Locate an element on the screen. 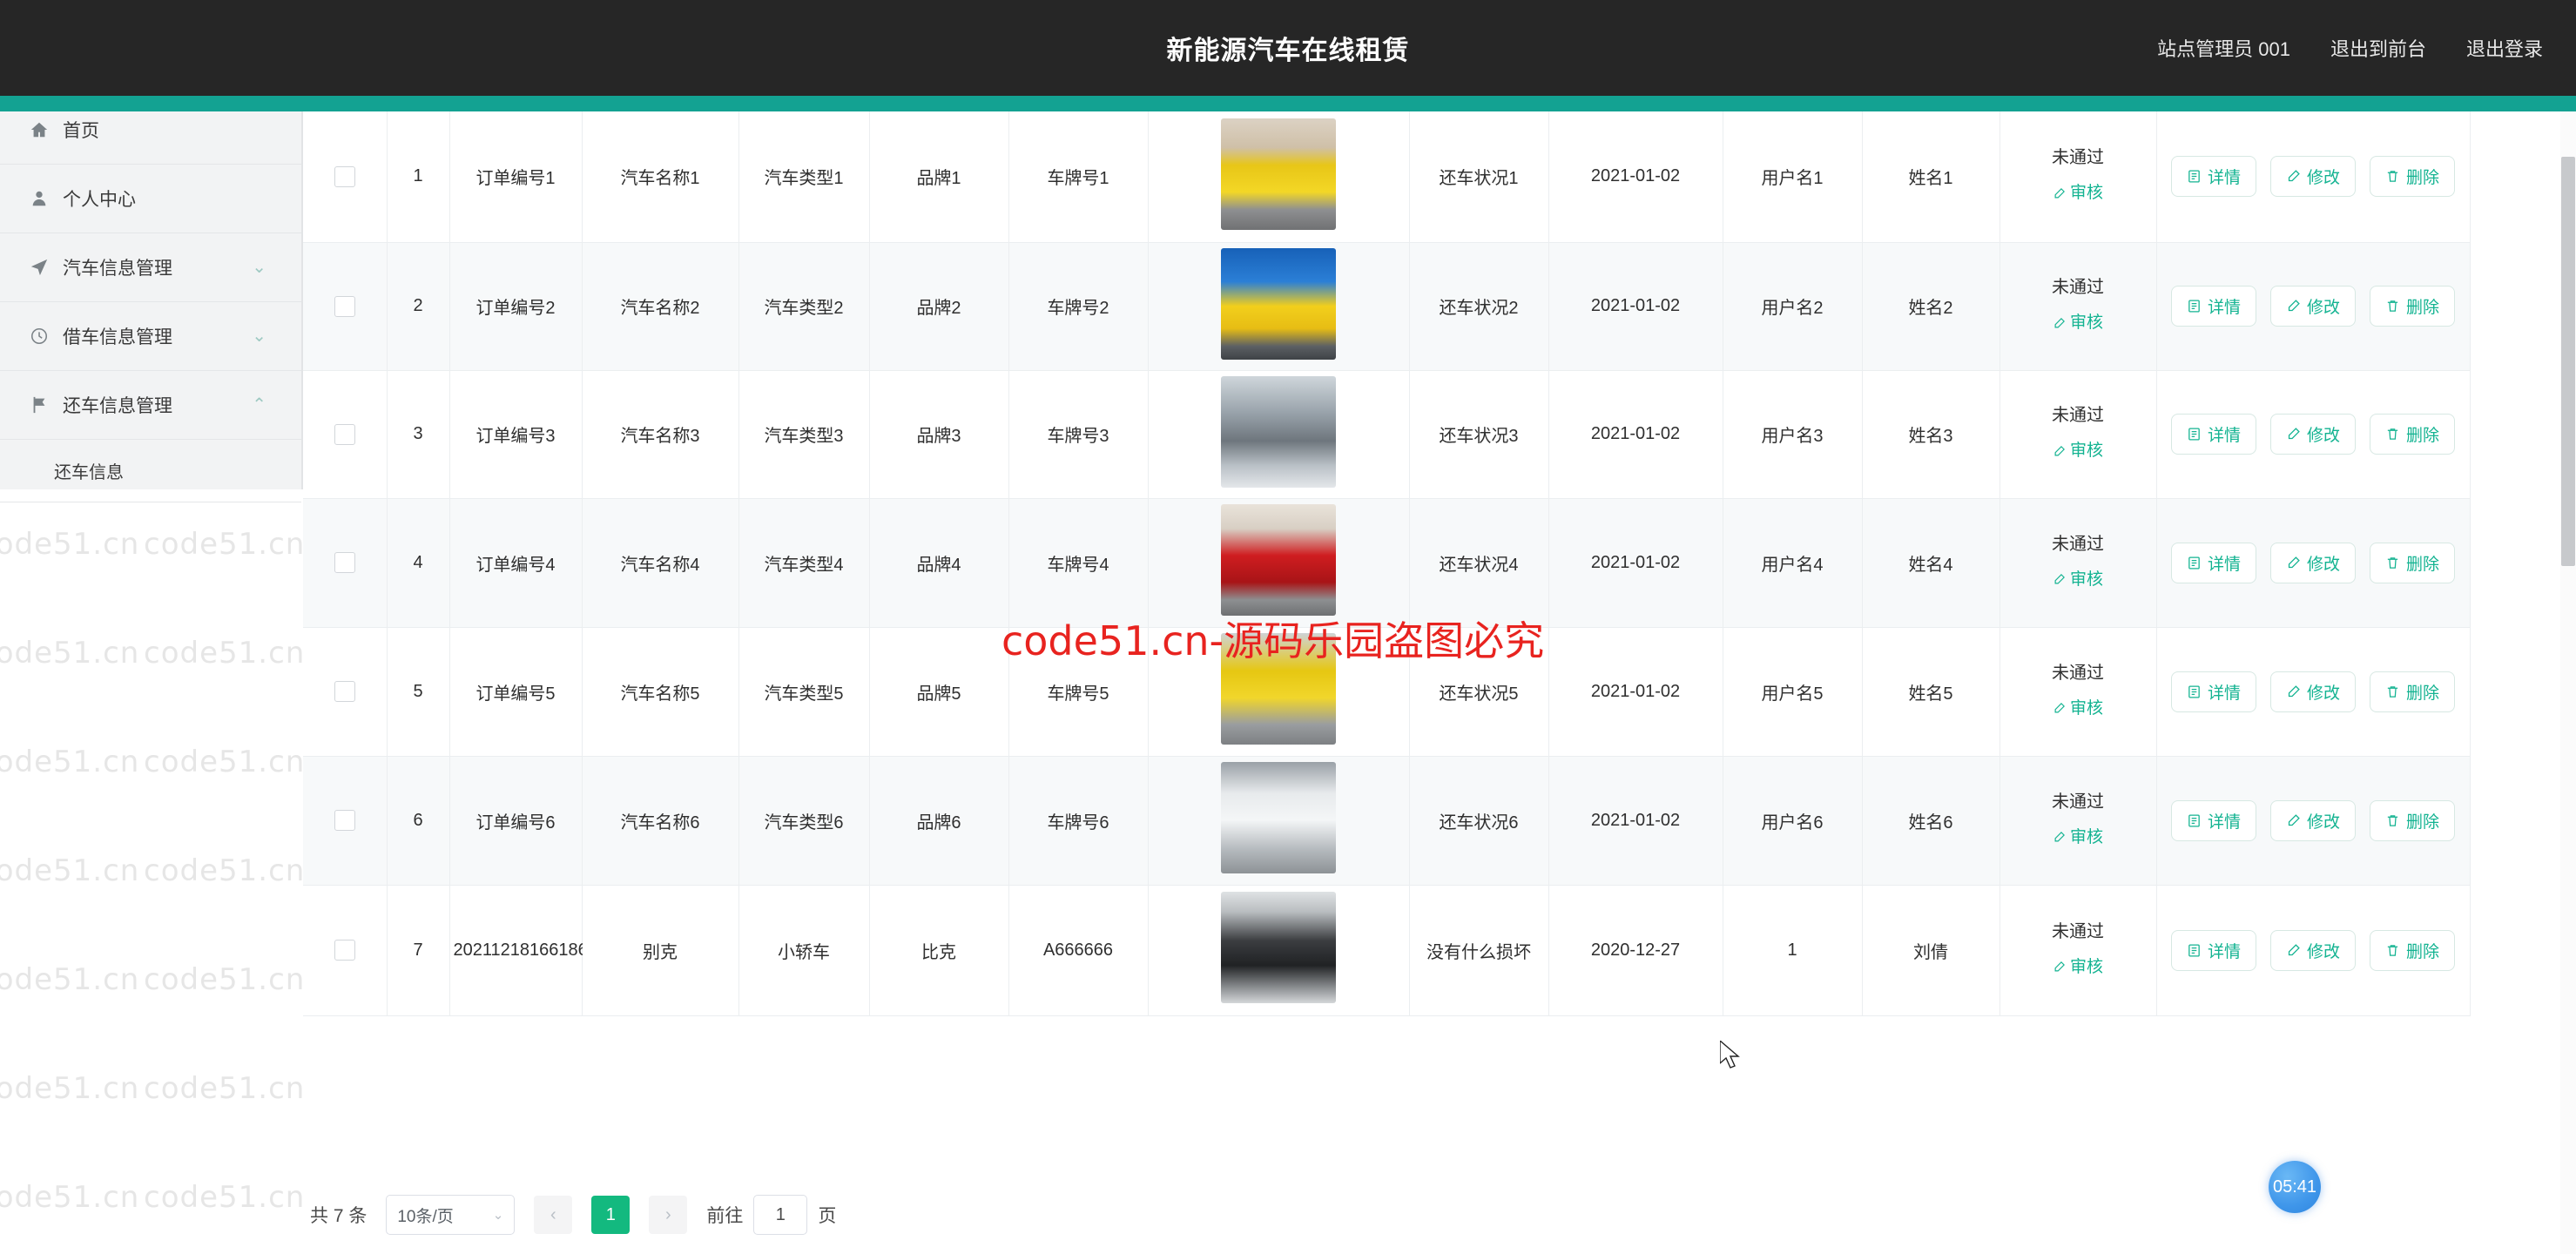 This screenshot has width=2576, height=1254. vertical-scrollbar-thumb is located at coordinates (2568, 361).